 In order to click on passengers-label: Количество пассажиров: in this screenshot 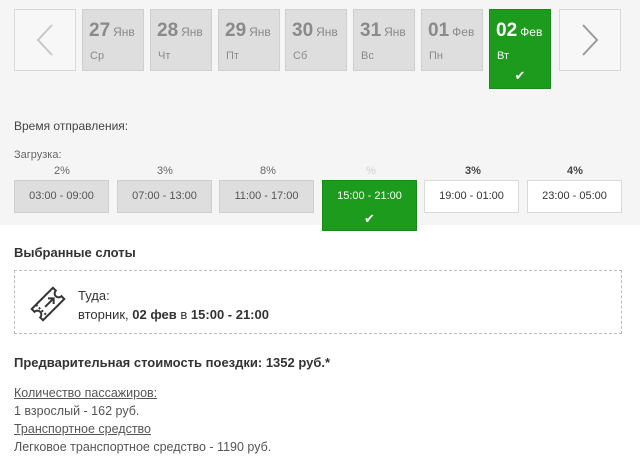, I will do `click(85, 393)`.